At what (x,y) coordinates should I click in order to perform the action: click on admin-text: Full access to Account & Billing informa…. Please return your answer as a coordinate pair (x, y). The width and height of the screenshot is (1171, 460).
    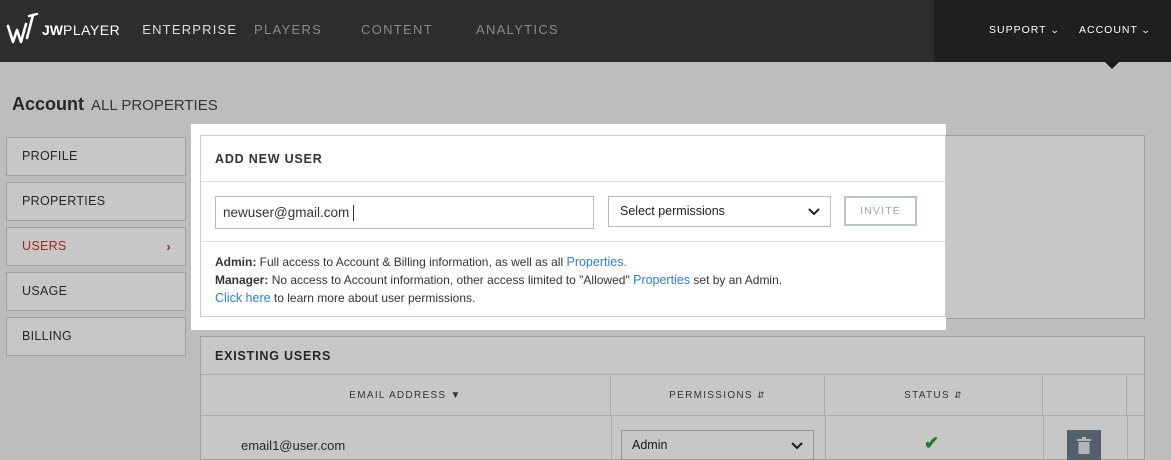
    Looking at the image, I should click on (411, 262).